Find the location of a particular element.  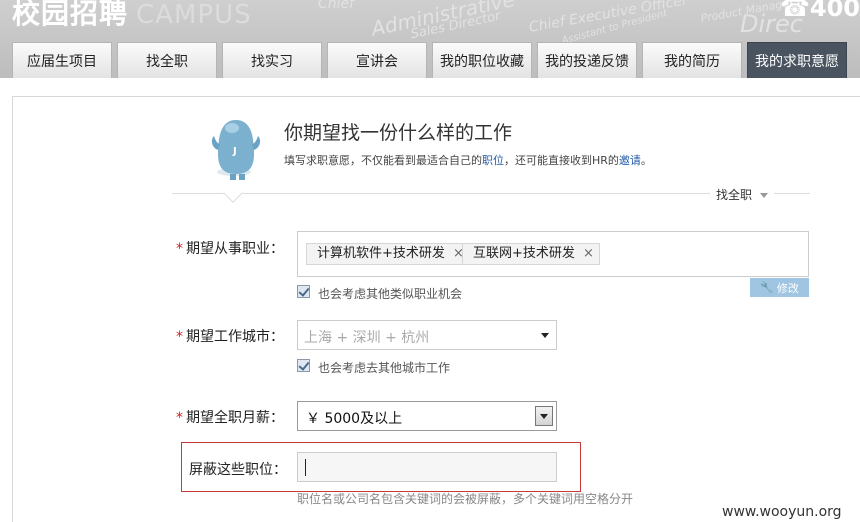

similar-career-checkbox is located at coordinates (303, 291).